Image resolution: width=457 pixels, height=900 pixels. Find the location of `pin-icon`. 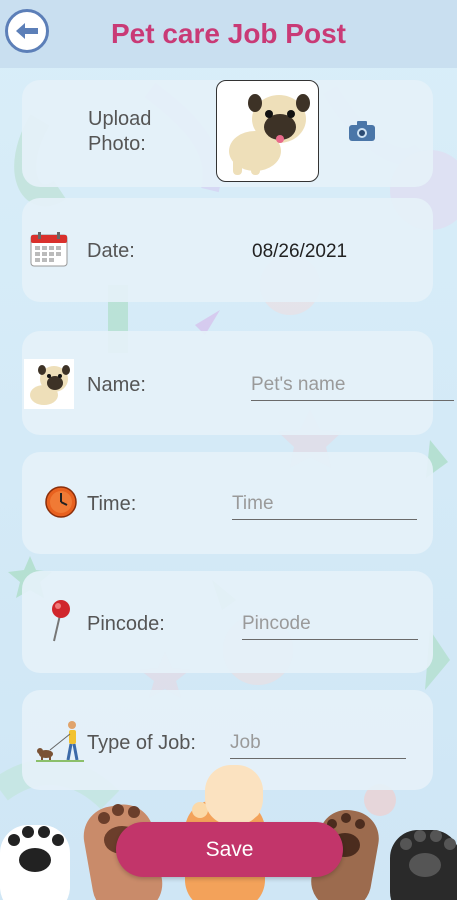

pin-icon is located at coordinates (61, 621).